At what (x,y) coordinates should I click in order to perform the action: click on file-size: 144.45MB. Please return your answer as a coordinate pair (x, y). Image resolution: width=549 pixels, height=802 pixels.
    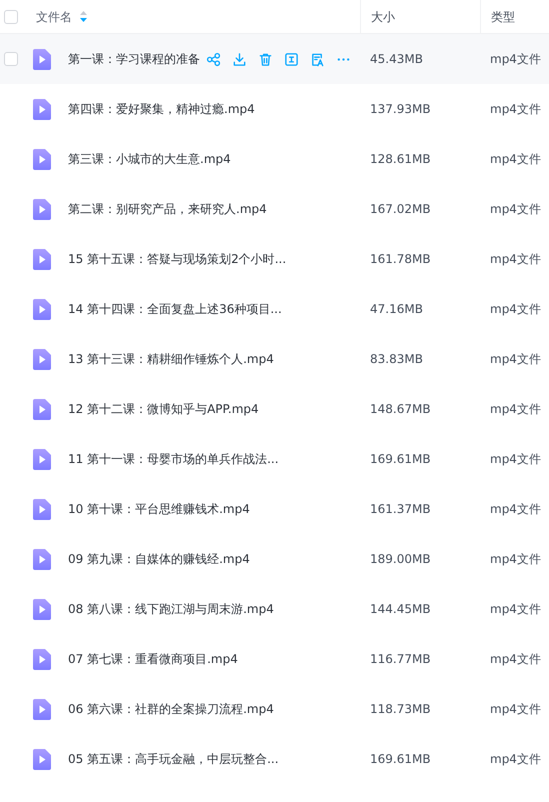
    Looking at the image, I should click on (400, 609).